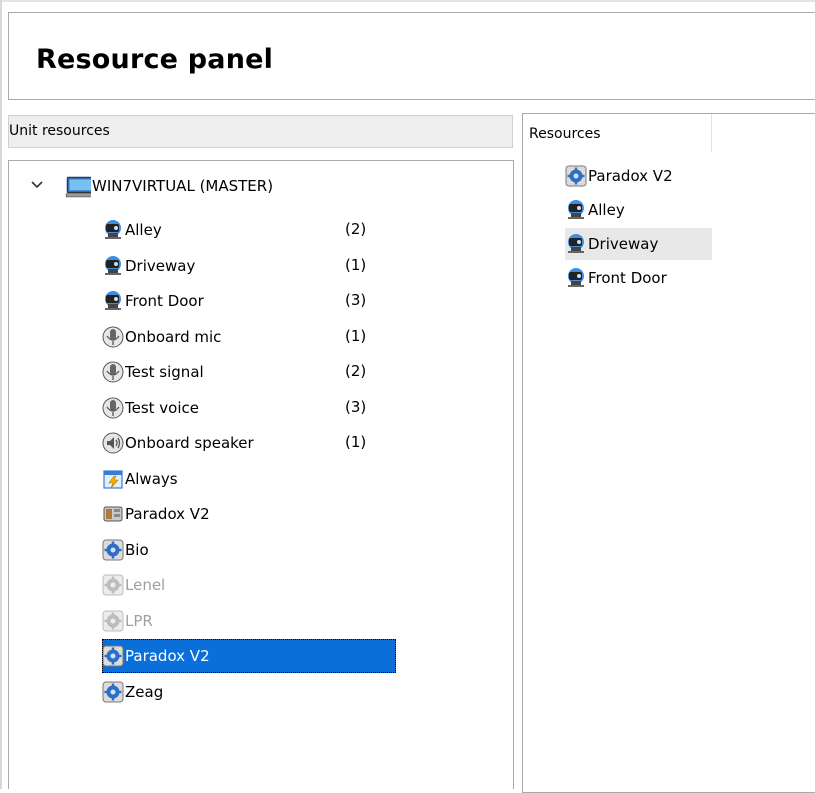 This screenshot has width=815, height=793. What do you see at coordinates (143, 230) in the screenshot?
I see `tree-item-label: Alley` at bounding box center [143, 230].